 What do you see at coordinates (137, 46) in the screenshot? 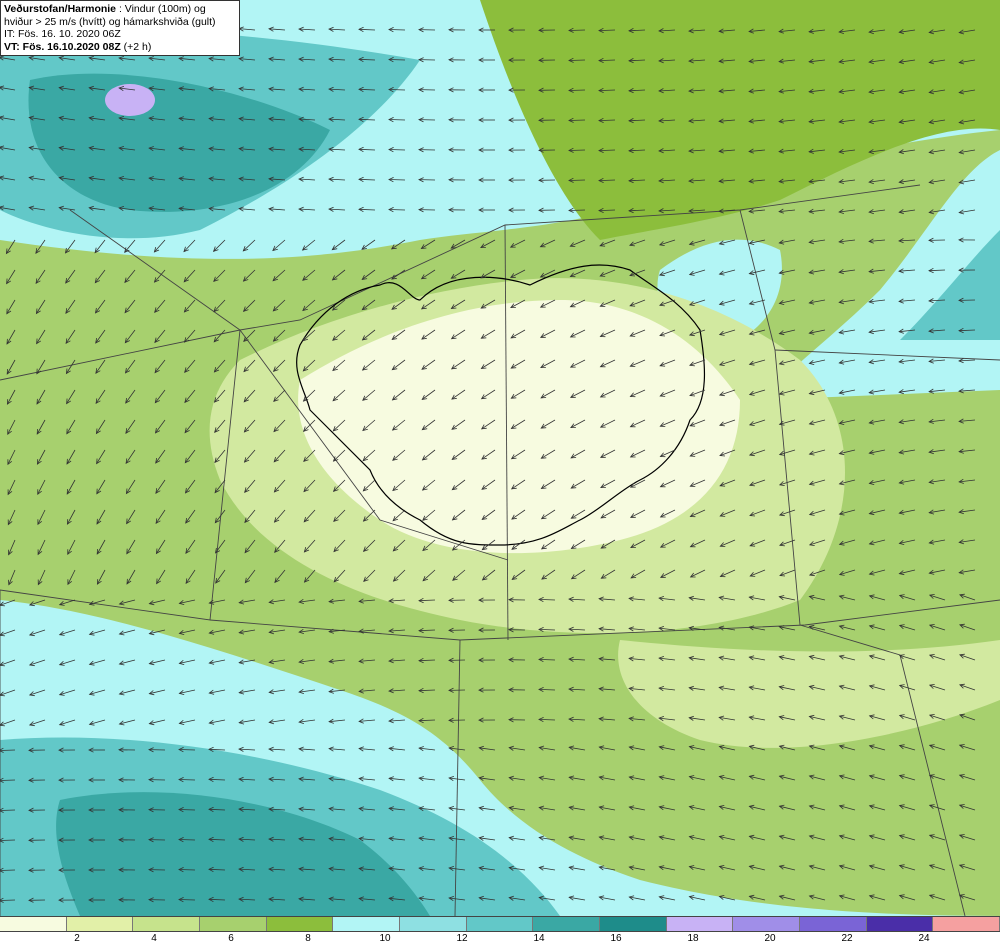
I see `forecast-offset: (+2 h)` at bounding box center [137, 46].